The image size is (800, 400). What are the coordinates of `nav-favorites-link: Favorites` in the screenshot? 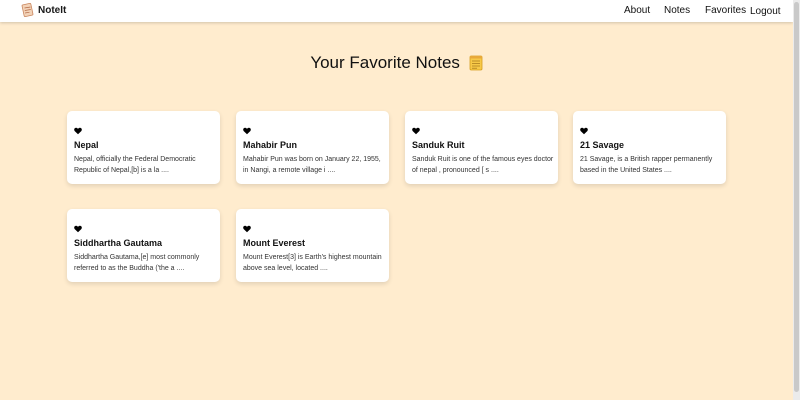 It's located at (725, 10).